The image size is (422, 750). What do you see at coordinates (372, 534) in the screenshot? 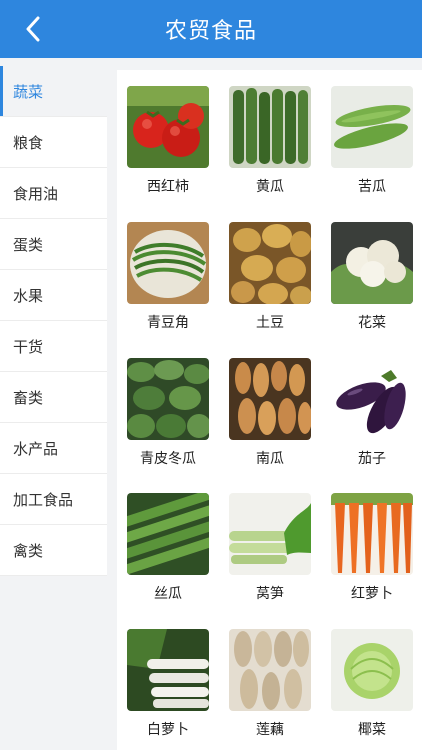
I see `carrot-image` at bounding box center [372, 534].